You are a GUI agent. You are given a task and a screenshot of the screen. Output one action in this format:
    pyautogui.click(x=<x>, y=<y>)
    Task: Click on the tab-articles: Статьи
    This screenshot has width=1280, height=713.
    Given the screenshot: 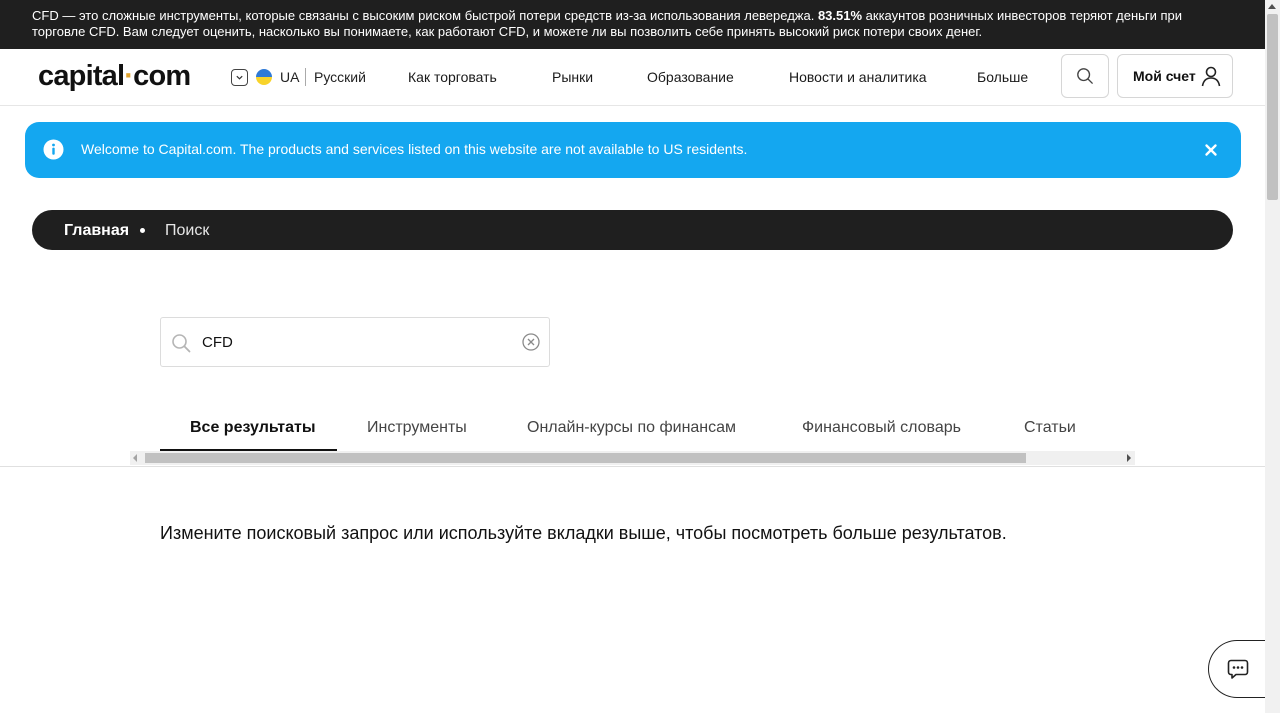 What is the action you would take?
    pyautogui.click(x=1050, y=427)
    